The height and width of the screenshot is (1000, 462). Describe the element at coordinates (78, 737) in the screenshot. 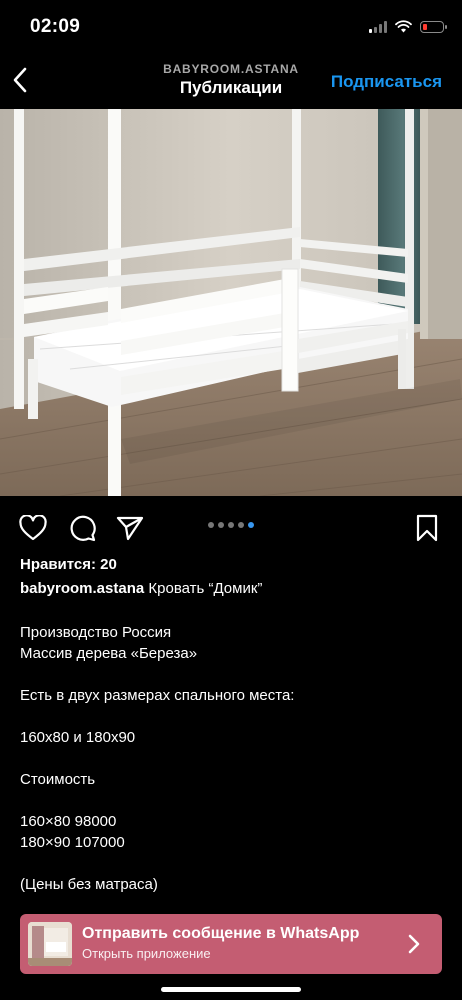

I see `caption-line: 160x80 и 180x90` at that location.